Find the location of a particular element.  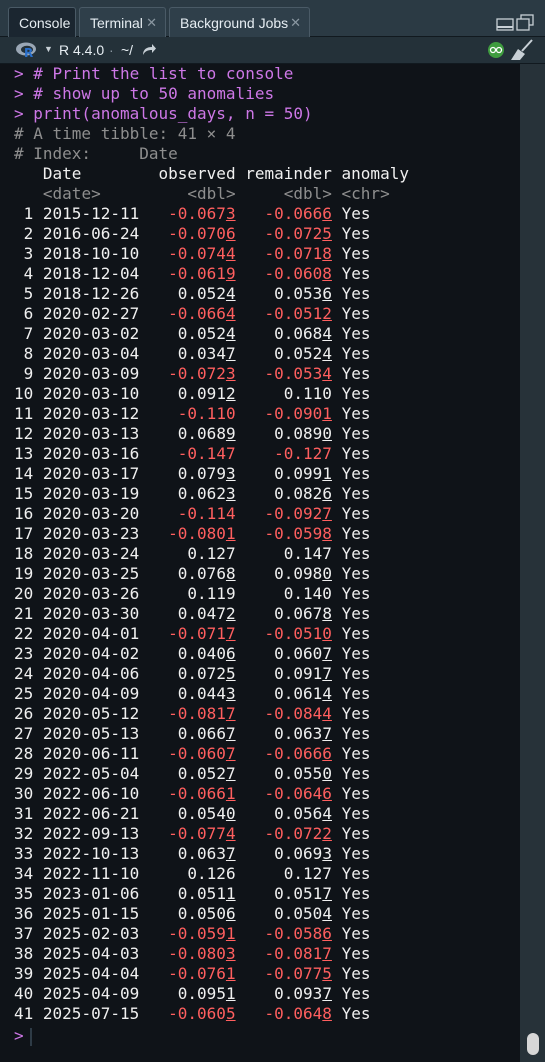

cell-observed: -0.110 is located at coordinates (206, 413).